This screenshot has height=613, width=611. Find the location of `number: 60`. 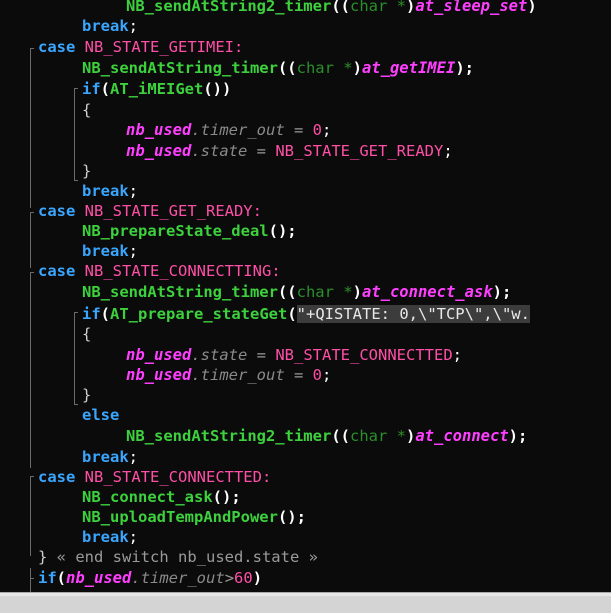

number: 60 is located at coordinates (243, 578).